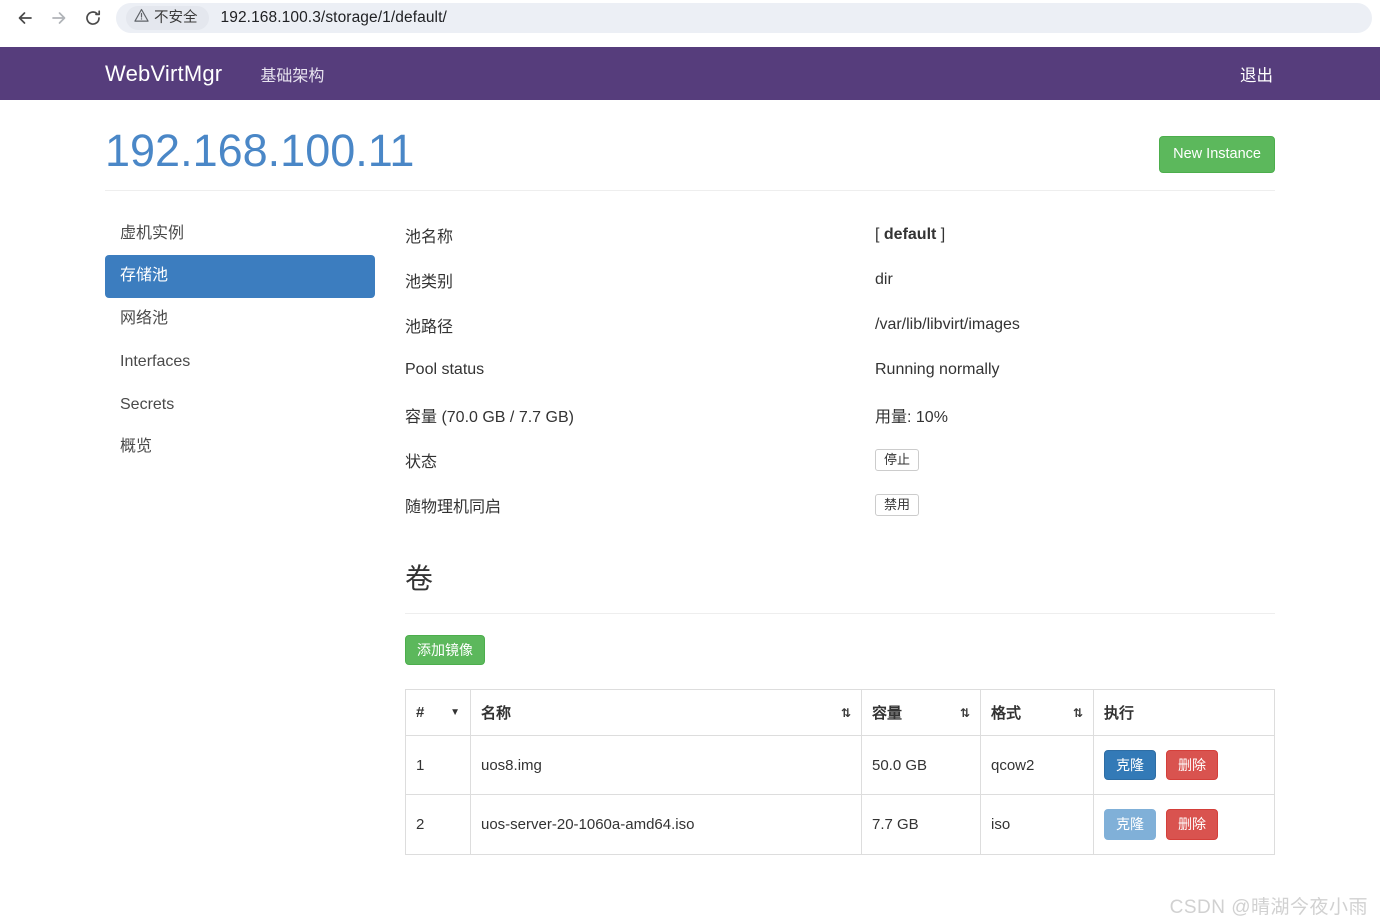 Image resolution: width=1380 pixels, height=923 pixels. I want to click on browser-toolbar: 不安全 192.168.100.3/storage/1/default/, so click(690, 18).